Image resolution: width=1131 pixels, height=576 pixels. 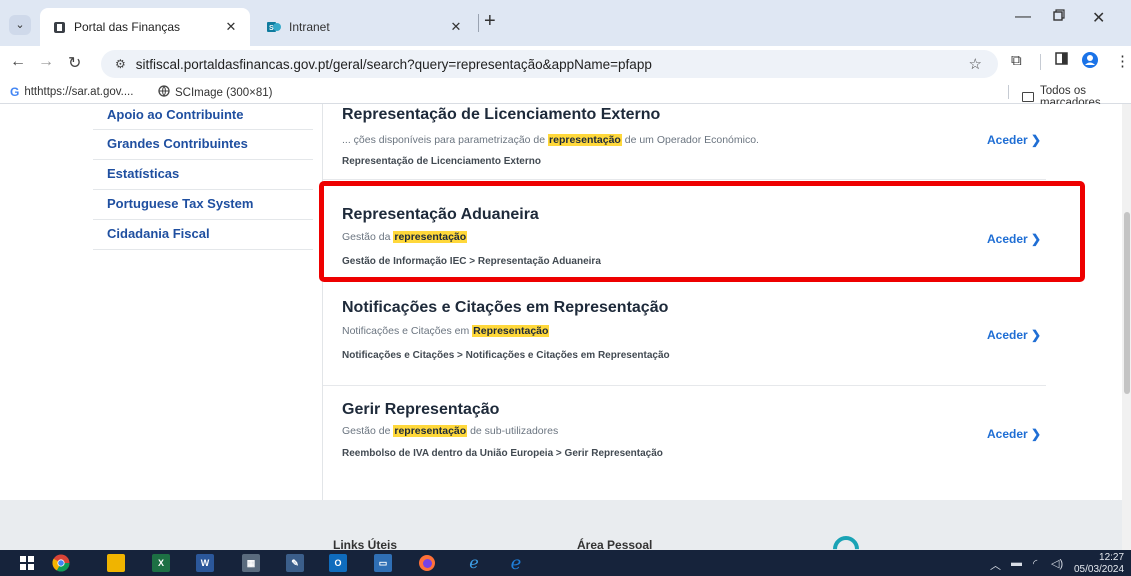 What do you see at coordinates (1016, 60) in the screenshot?
I see `extensions-icon: ⧉` at bounding box center [1016, 60].